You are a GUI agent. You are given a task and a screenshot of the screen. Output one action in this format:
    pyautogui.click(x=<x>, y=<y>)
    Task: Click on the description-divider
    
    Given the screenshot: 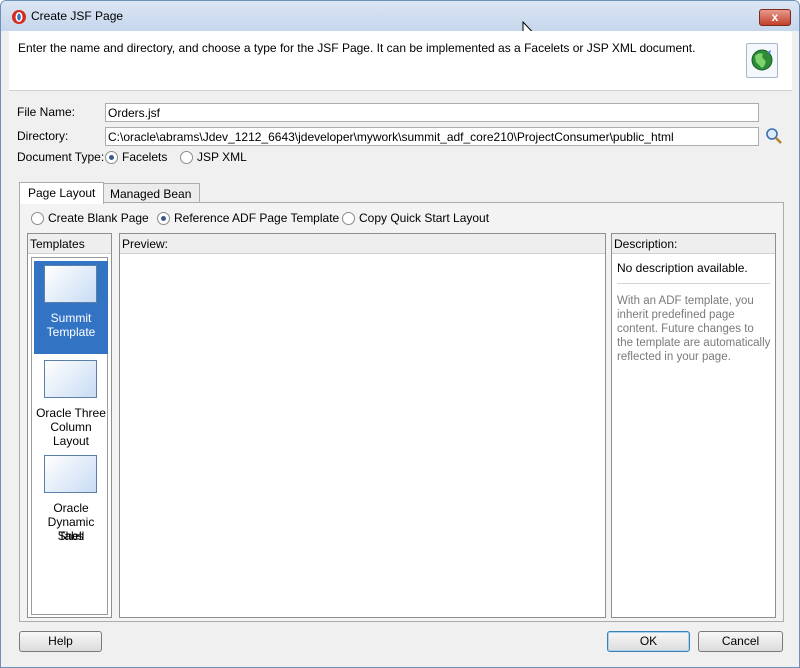 What is the action you would take?
    pyautogui.click(x=693, y=283)
    